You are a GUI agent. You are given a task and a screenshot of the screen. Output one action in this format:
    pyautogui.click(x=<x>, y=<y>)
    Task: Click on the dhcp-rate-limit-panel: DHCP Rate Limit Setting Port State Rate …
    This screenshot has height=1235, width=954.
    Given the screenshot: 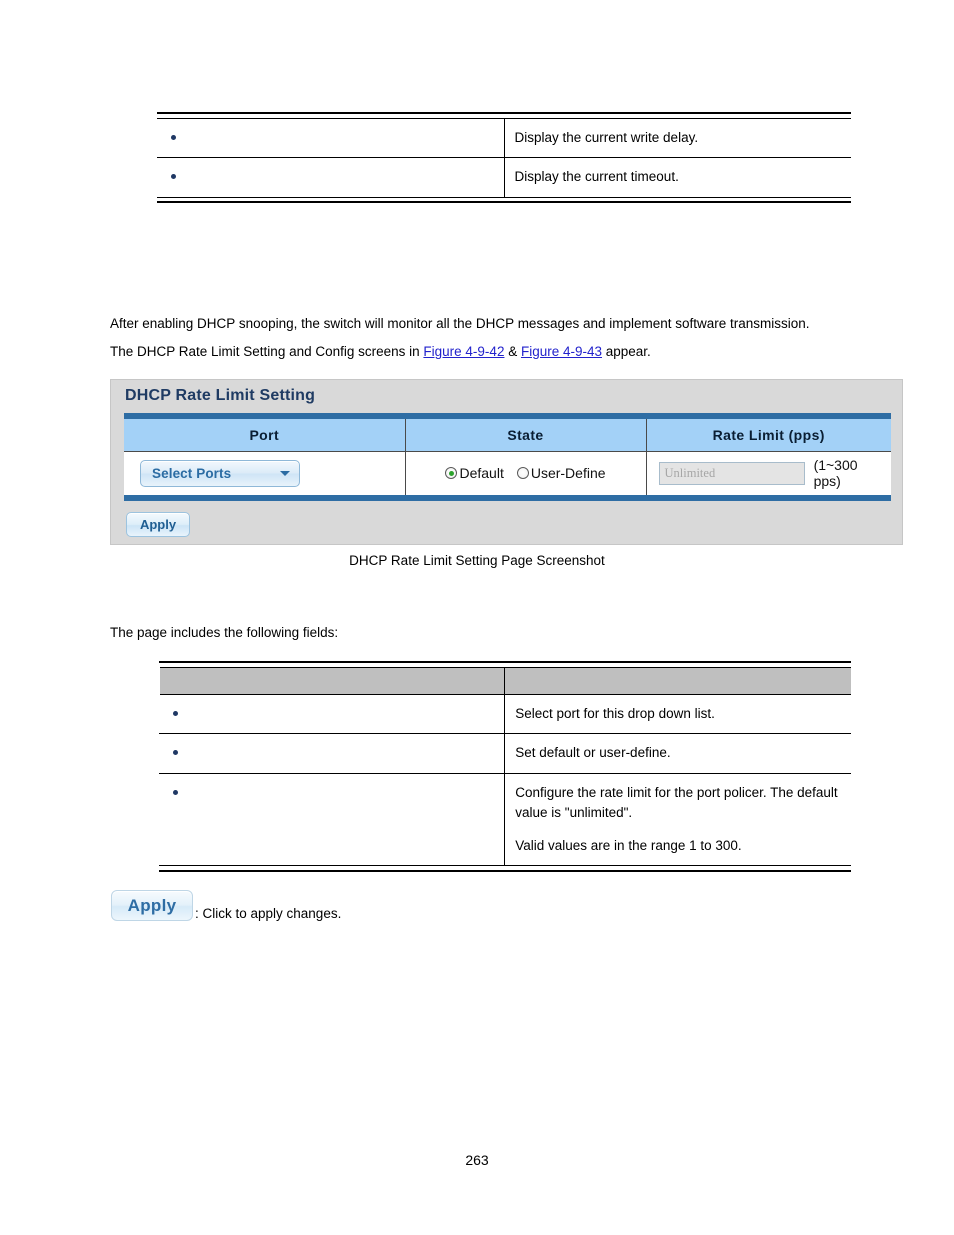 What is the action you would take?
    pyautogui.click(x=506, y=462)
    